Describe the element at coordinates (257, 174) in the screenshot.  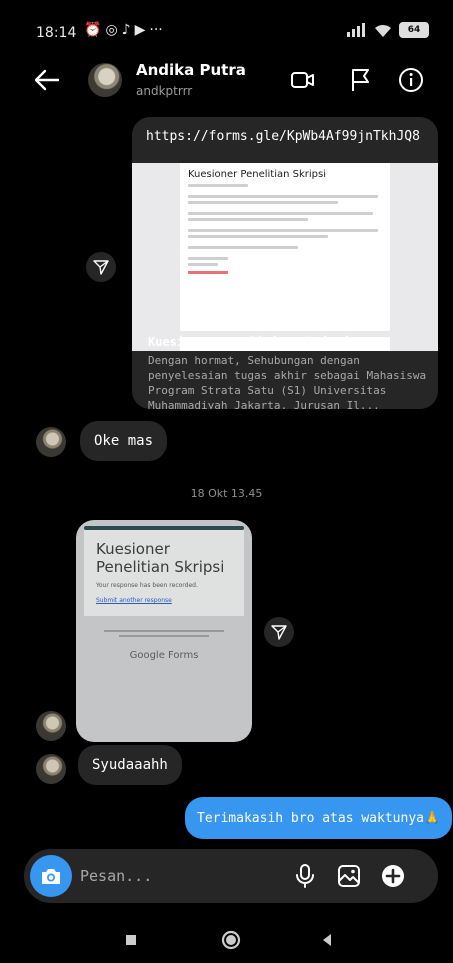
I see `form-preview-heading: Kuesioner Penelitian Skripsi` at that location.